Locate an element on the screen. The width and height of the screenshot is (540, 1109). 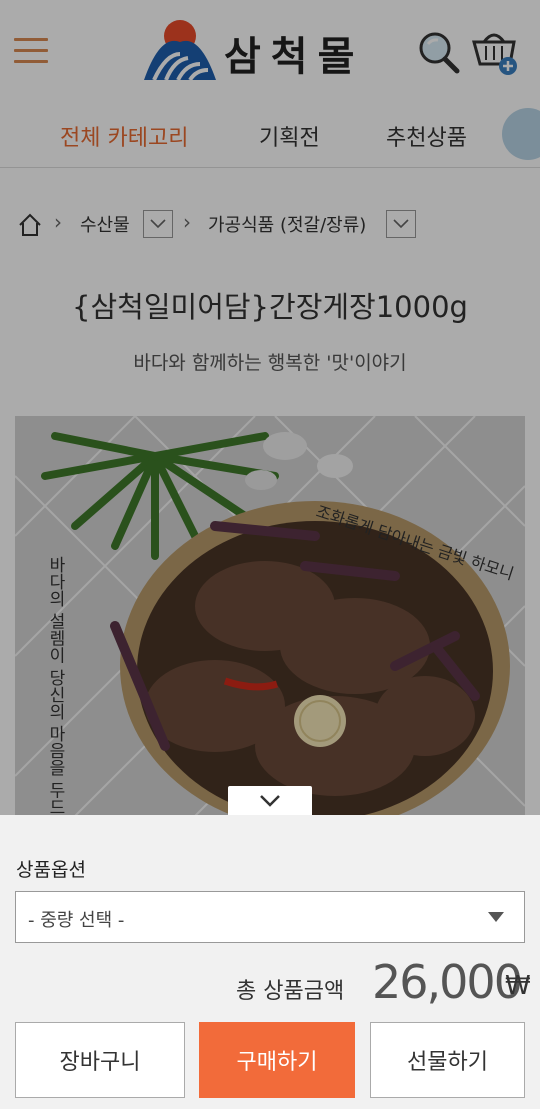
buy-now-button: 구매하기 is located at coordinates (277, 1060).